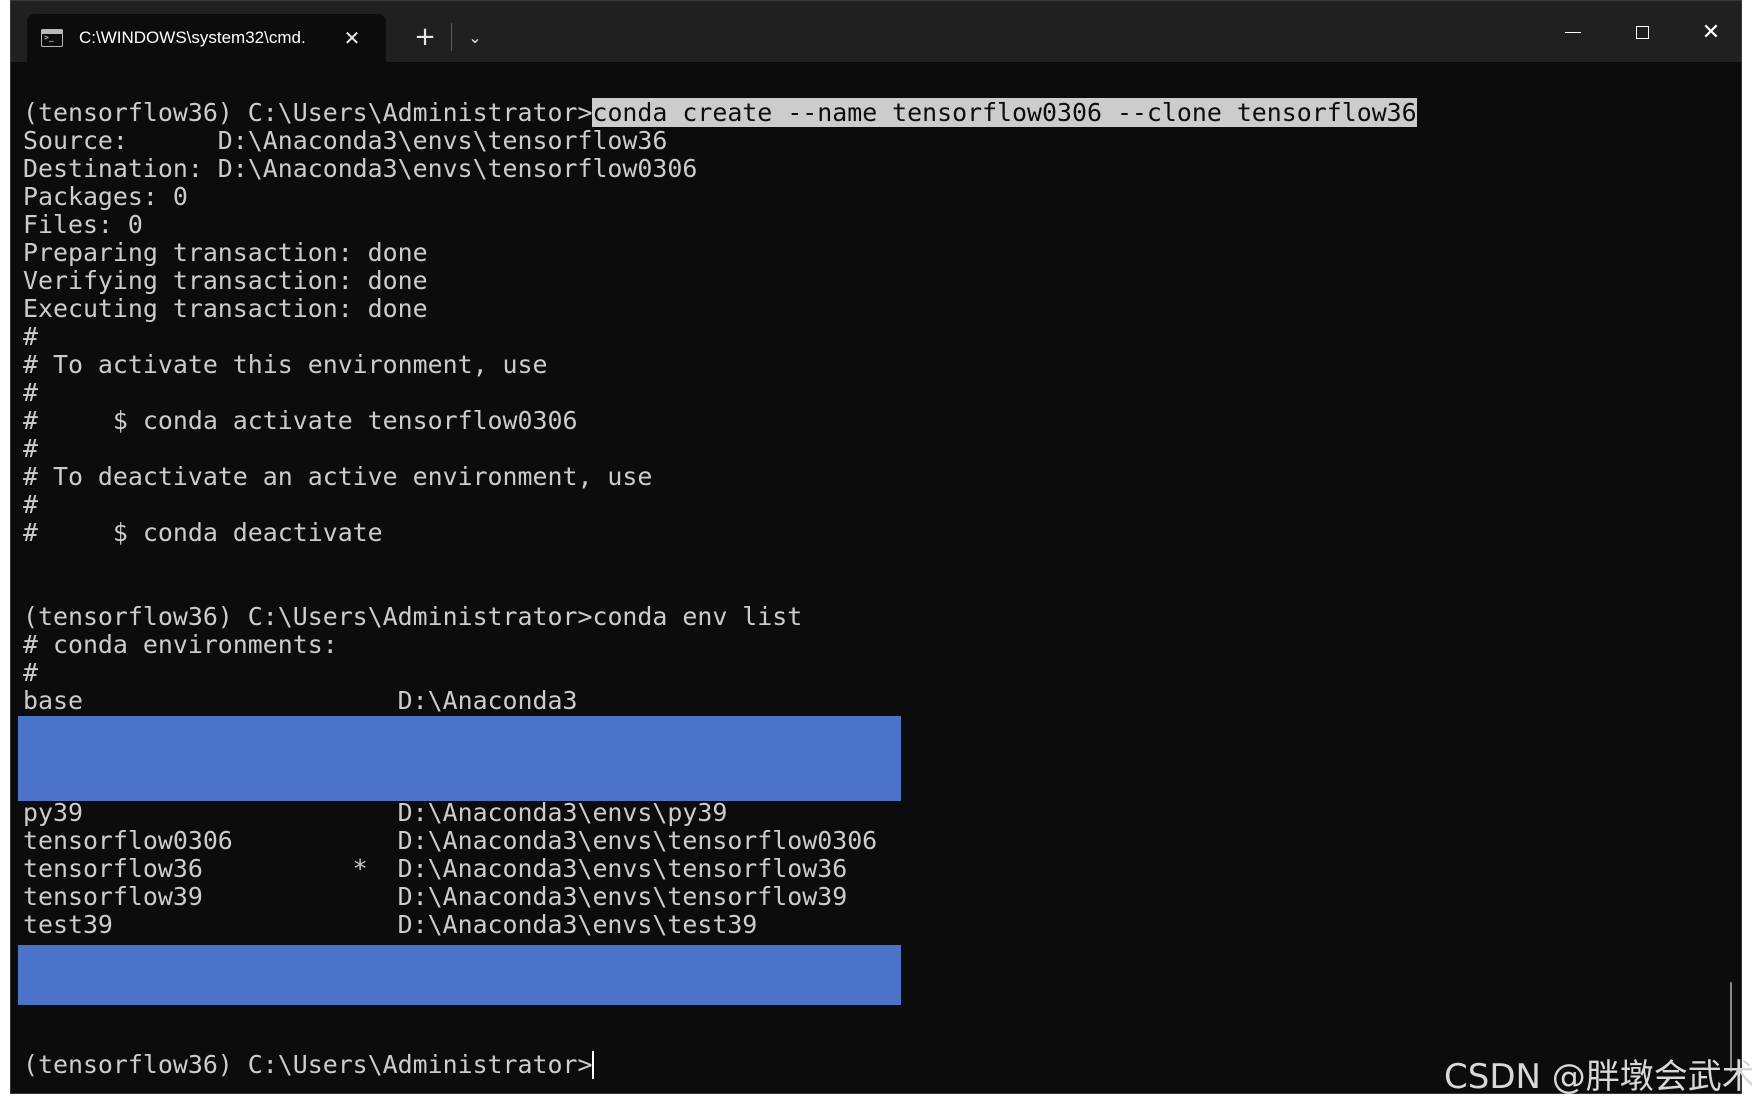 This screenshot has height=1104, width=1752. What do you see at coordinates (1642, 32) in the screenshot?
I see `maximize-icon` at bounding box center [1642, 32].